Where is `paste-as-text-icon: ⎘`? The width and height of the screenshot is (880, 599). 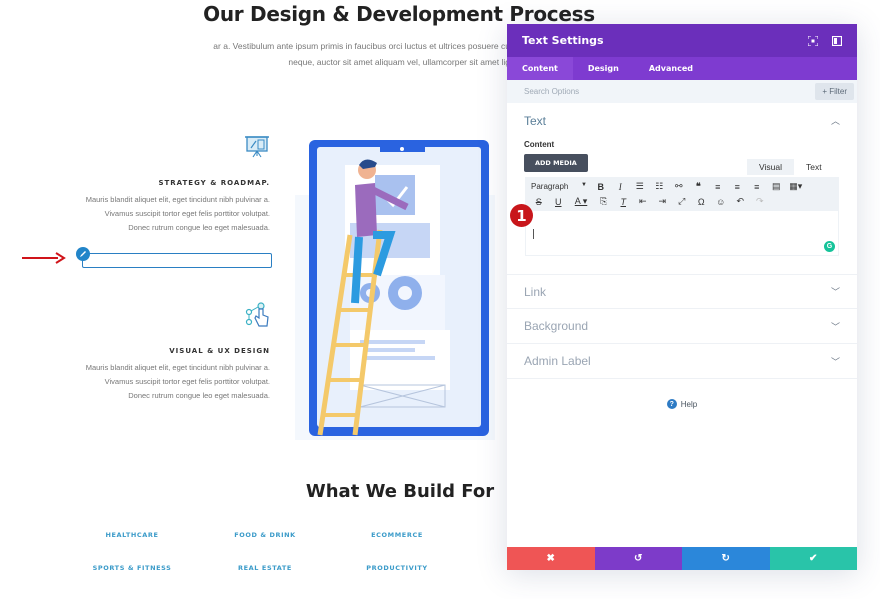
paste-as-text-icon: ⎘ is located at coordinates (604, 201).